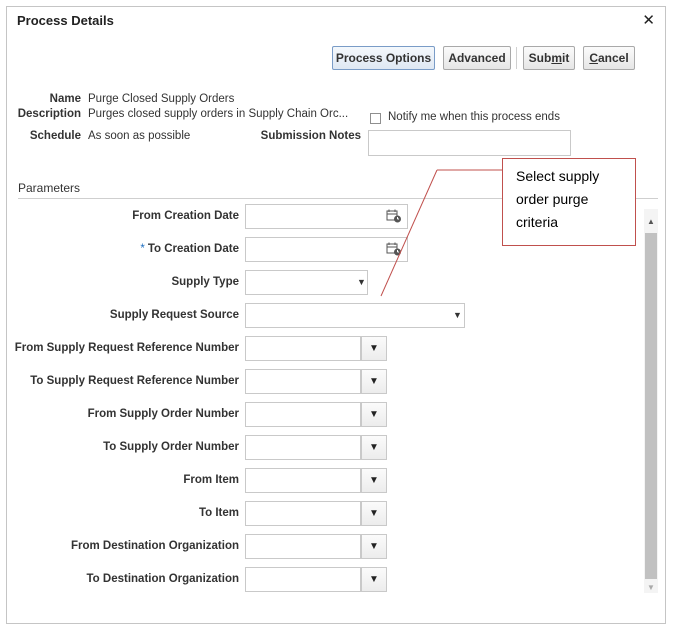  What do you see at coordinates (303, 414) in the screenshot?
I see `from-supply-order-number-input` at bounding box center [303, 414].